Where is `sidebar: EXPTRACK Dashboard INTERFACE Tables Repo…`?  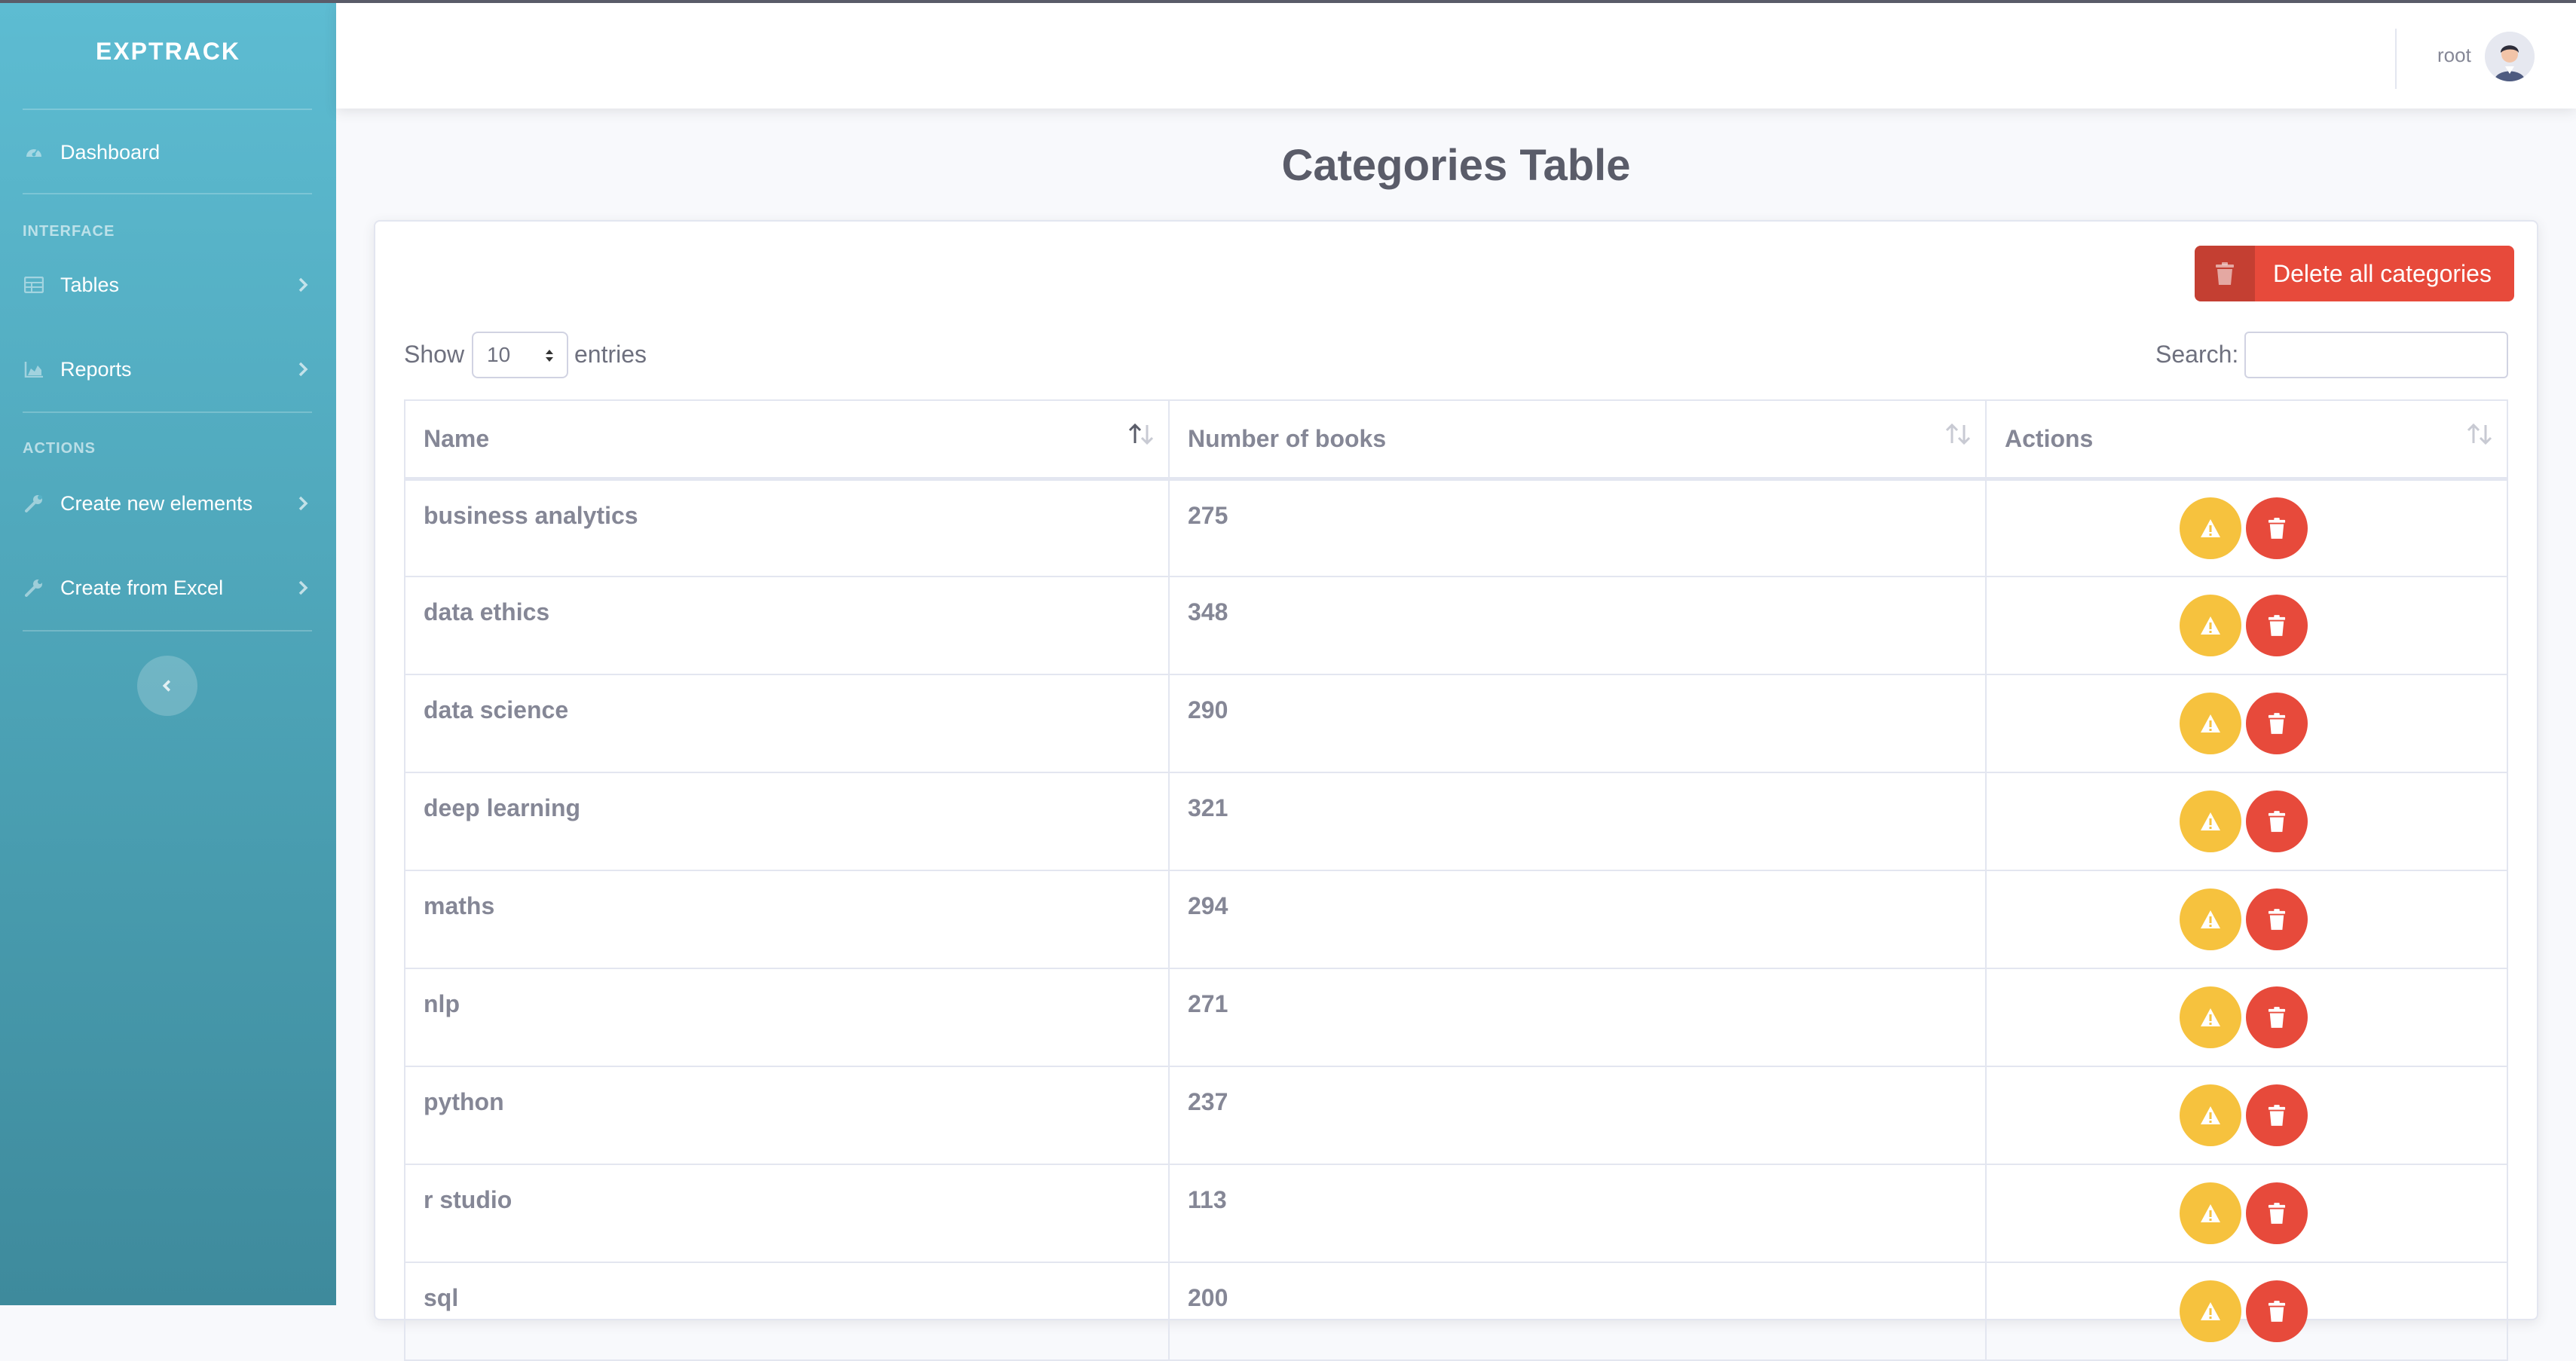 sidebar: EXPTRACK Dashboard INTERFACE Tables Repo… is located at coordinates (168, 652).